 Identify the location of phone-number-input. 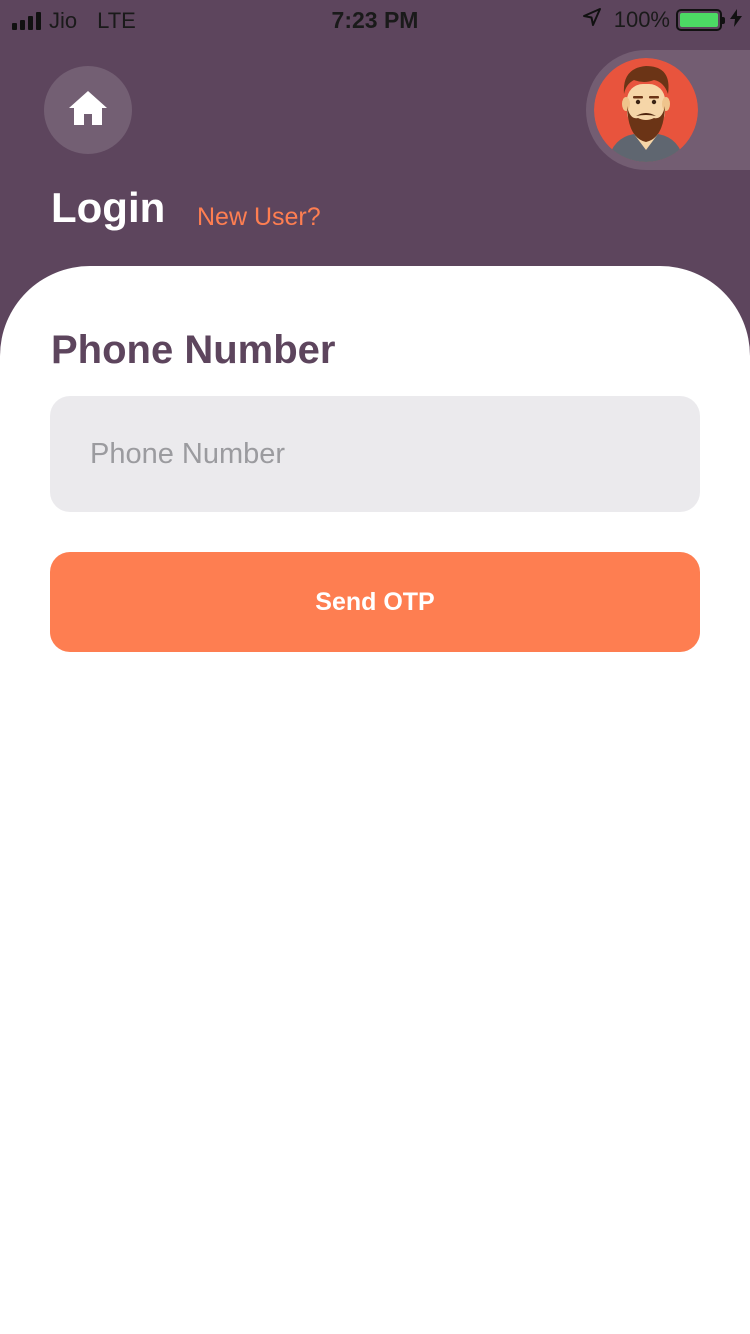
(375, 454).